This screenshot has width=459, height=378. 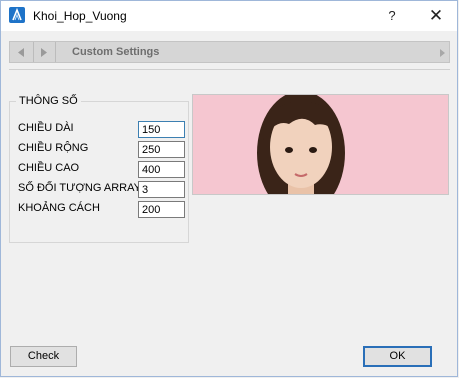 I want to click on params-group-title: THÔNG SỐ, so click(x=48, y=101).